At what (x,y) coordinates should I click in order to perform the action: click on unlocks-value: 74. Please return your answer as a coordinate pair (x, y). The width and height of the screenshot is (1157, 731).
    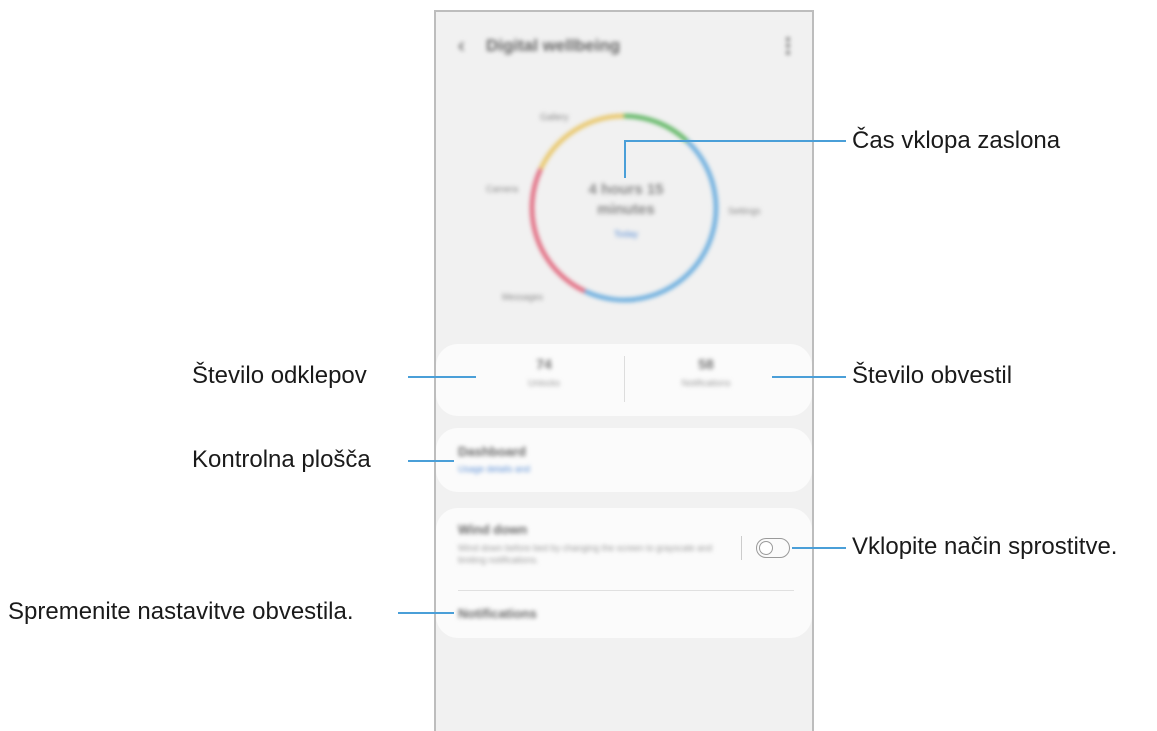
    Looking at the image, I should click on (544, 364).